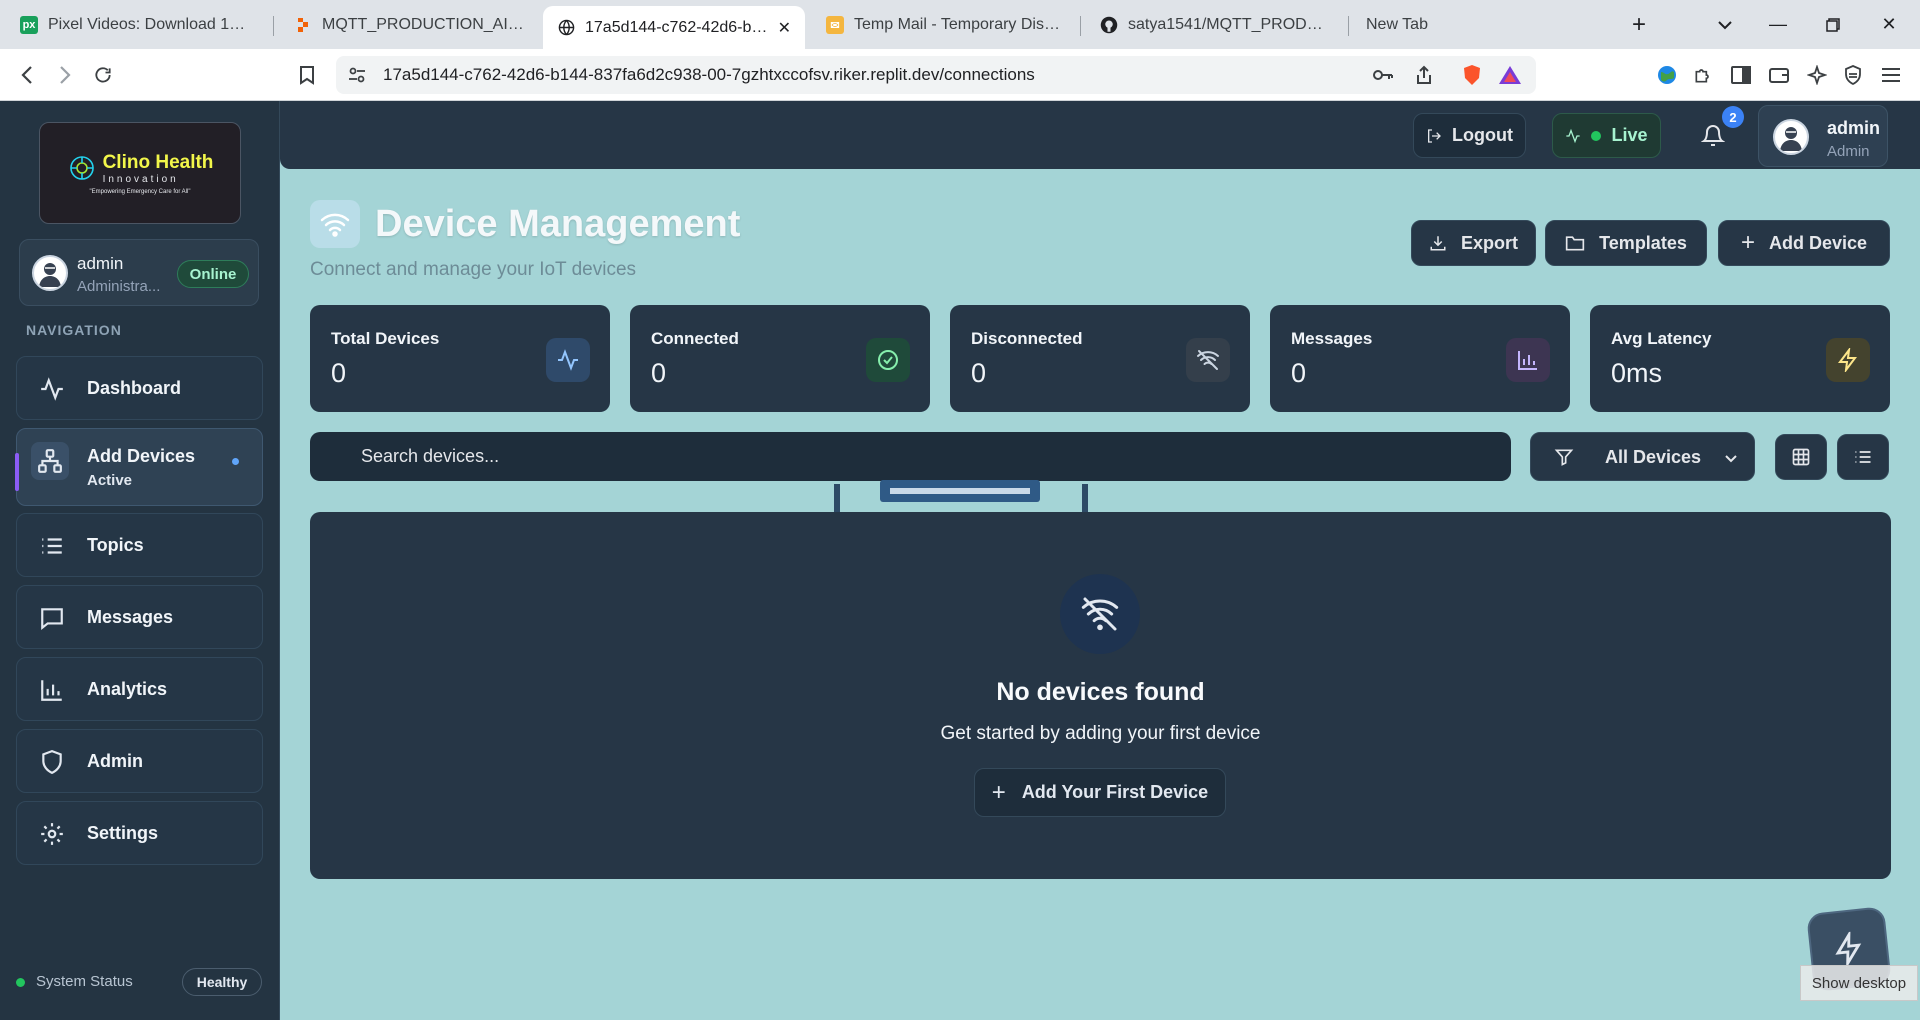 The image size is (1920, 1020). I want to click on user-menu: admin Admin, so click(1823, 136).